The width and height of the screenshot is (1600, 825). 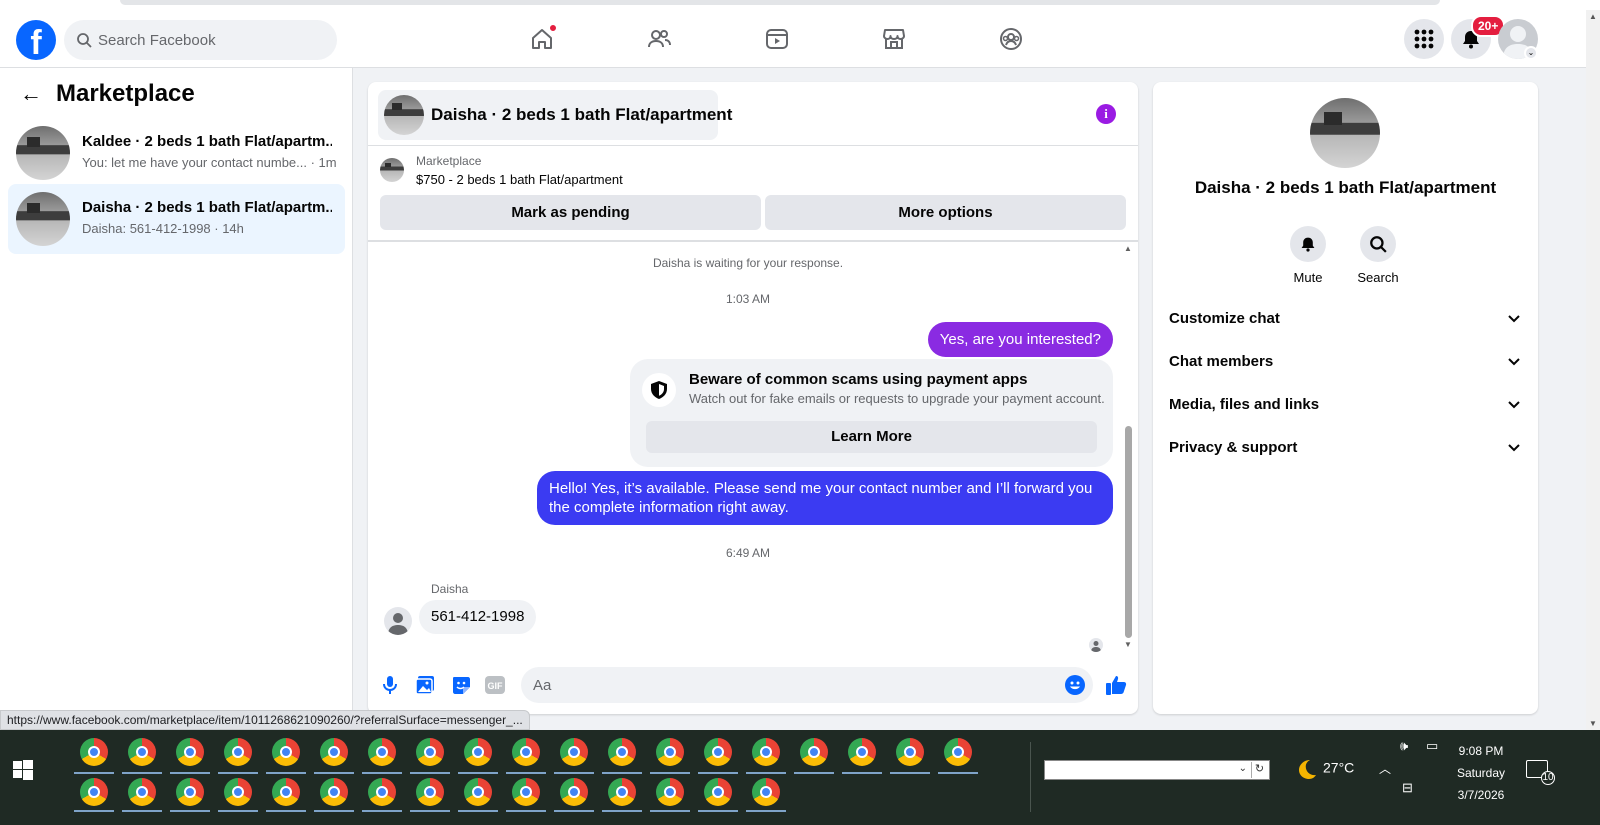 I want to click on section-customize-chat: Customize chat, so click(x=1346, y=319).